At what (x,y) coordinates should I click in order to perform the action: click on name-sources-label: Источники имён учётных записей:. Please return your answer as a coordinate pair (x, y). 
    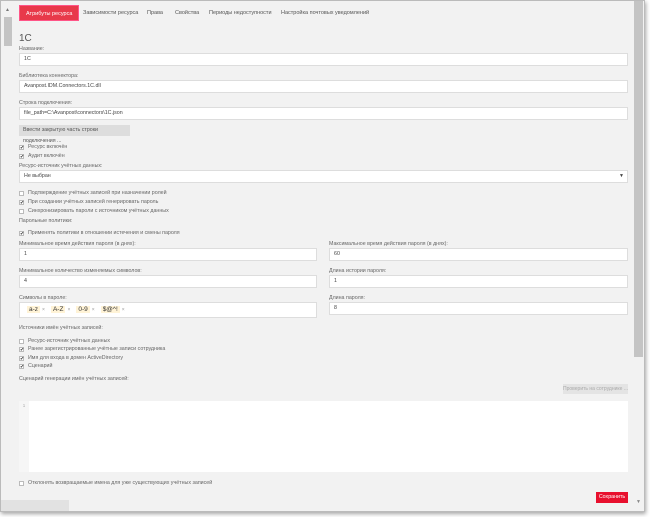
    Looking at the image, I should click on (61, 328).